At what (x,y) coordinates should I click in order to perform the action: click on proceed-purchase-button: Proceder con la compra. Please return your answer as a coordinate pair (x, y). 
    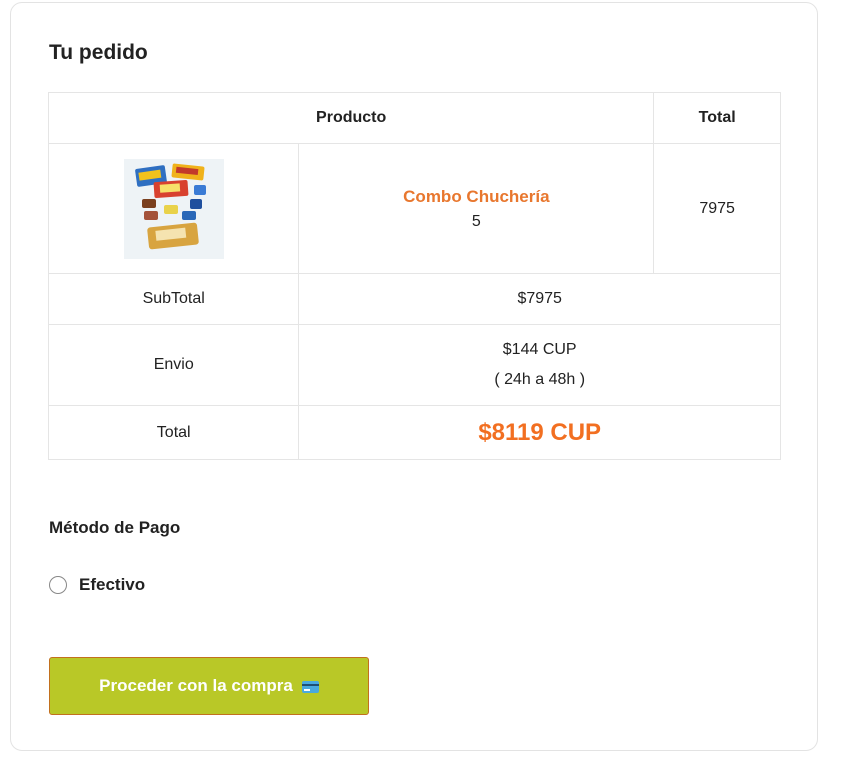
    Looking at the image, I should click on (209, 686).